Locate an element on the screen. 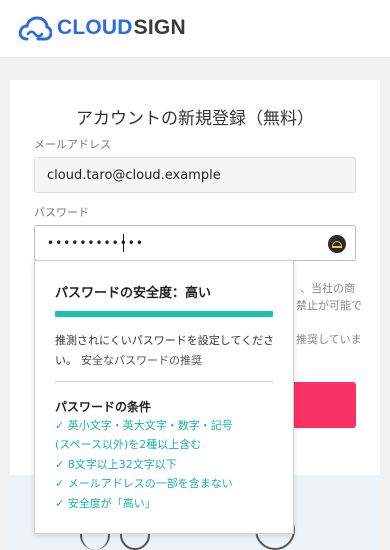  terms-text-fragment: 、当社の商 is located at coordinates (327, 288).